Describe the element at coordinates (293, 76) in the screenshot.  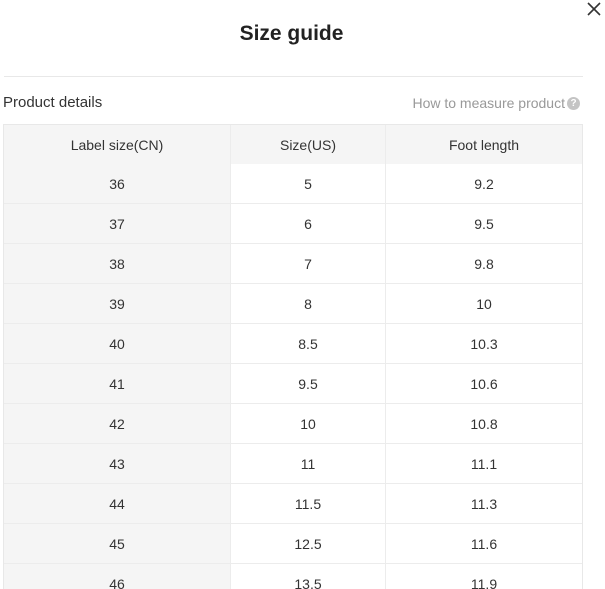
I see `divider` at that location.